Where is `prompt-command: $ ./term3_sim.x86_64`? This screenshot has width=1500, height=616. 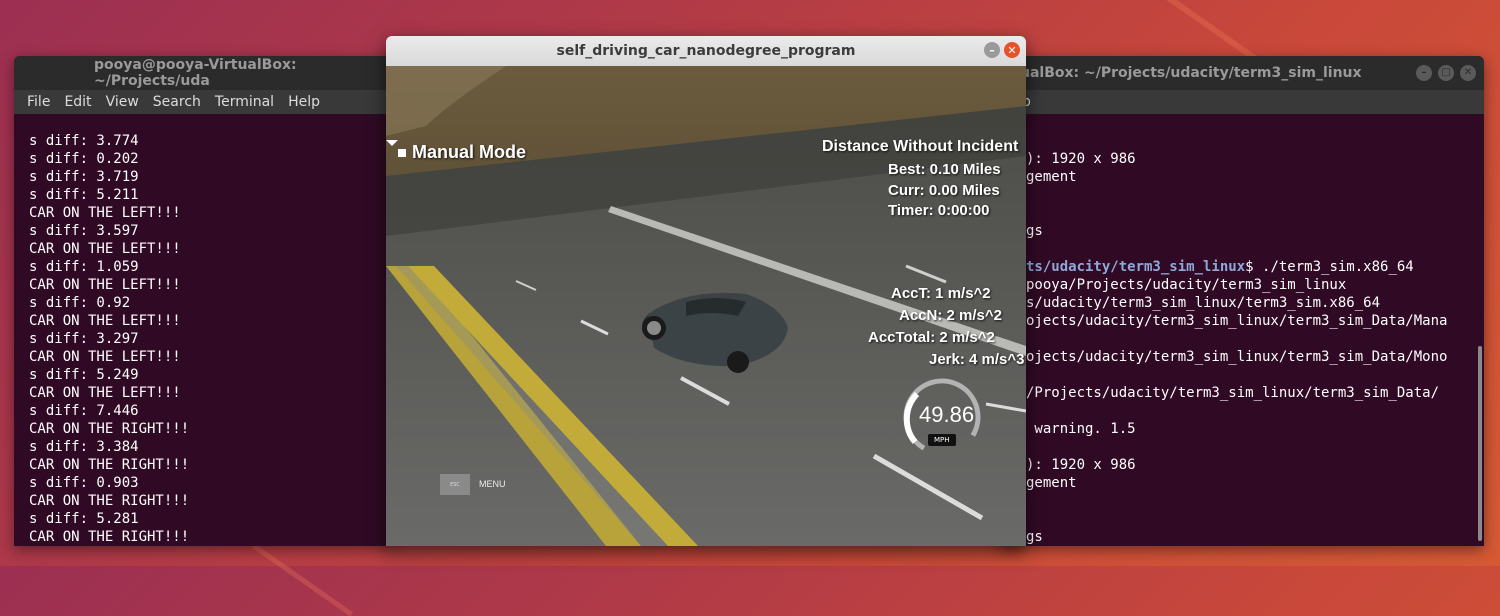
prompt-command: $ ./term3_sim.x86_64 is located at coordinates (1329, 267).